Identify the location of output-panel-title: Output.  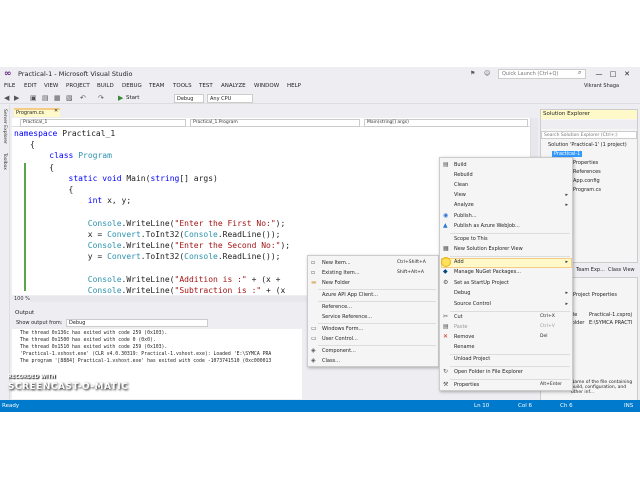
(157, 313).